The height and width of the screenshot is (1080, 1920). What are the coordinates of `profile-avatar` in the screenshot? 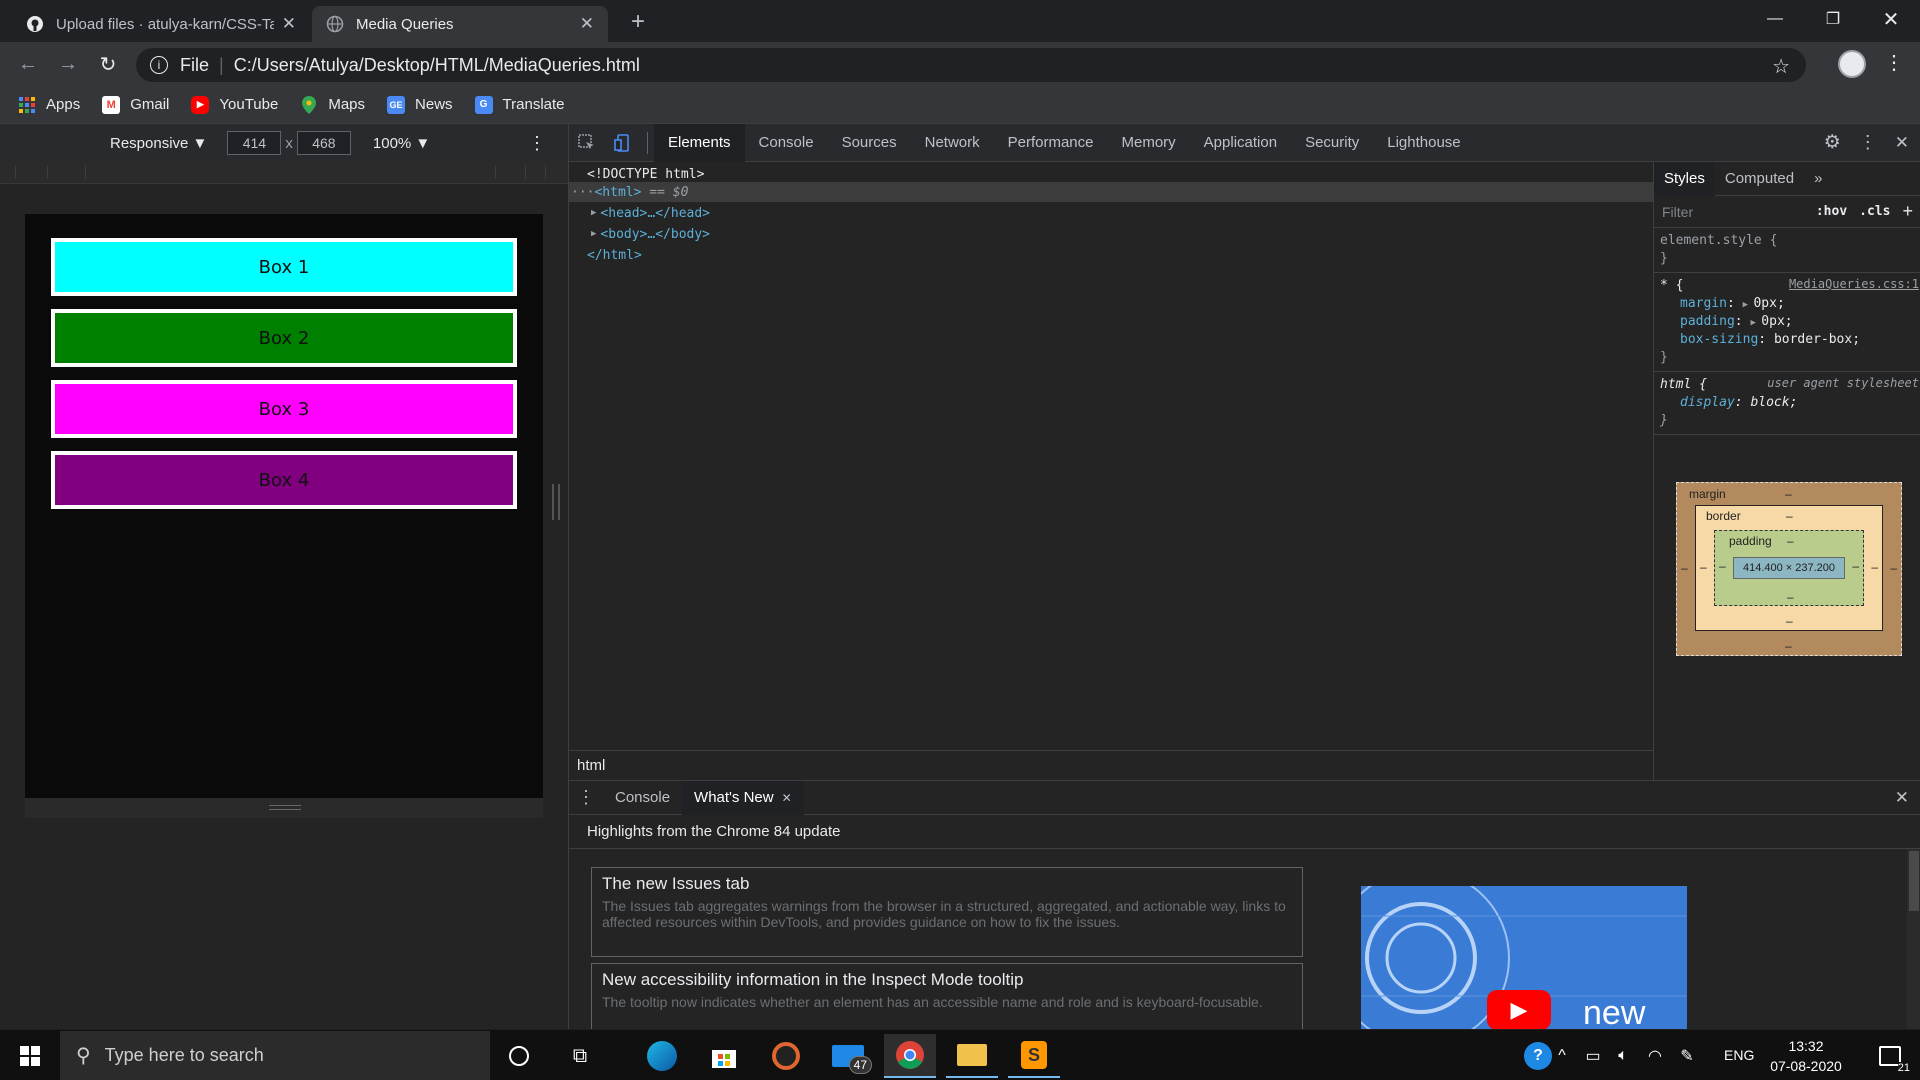 It's located at (1852, 64).